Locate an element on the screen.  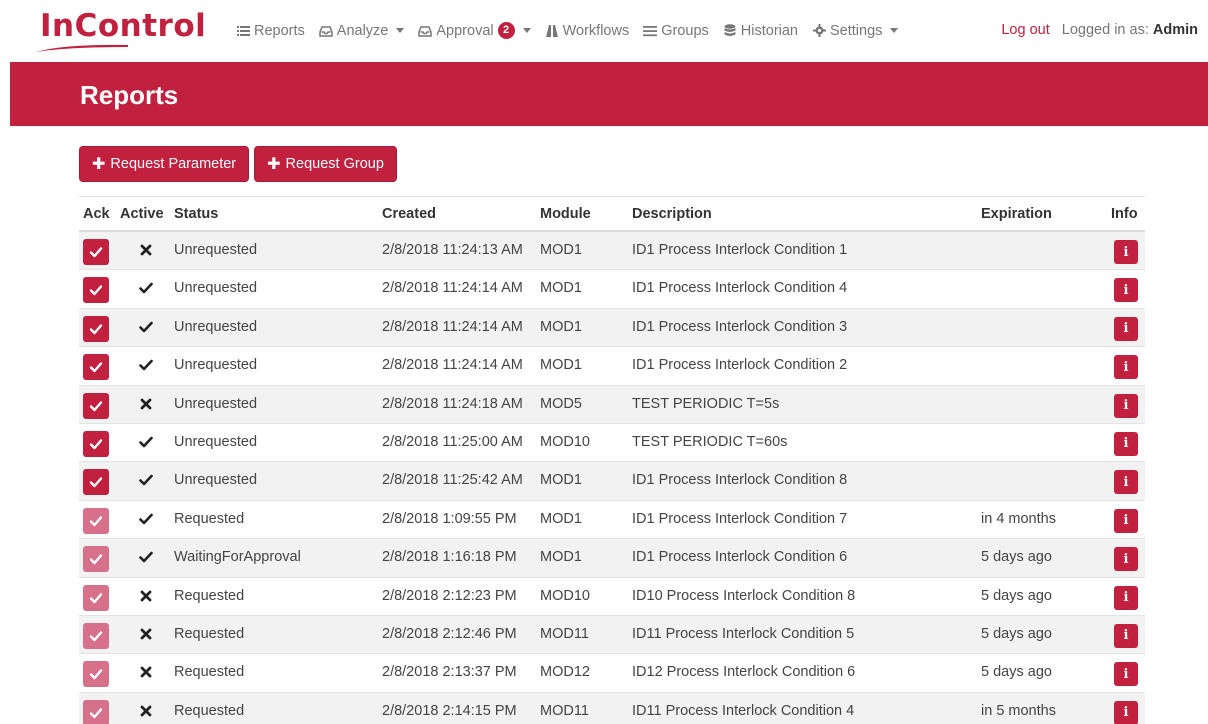
nav-reports: Reports is located at coordinates (270, 31).